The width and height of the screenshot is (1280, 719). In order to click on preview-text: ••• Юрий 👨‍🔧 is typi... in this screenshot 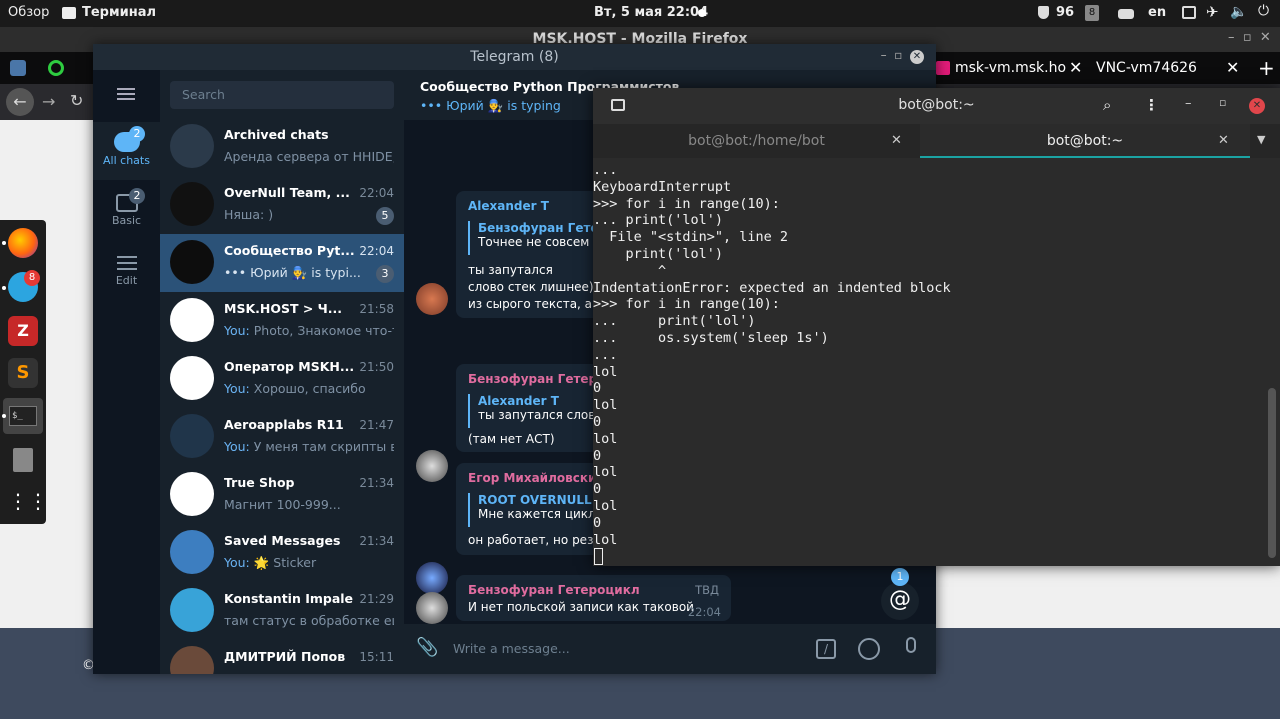, I will do `click(292, 272)`.